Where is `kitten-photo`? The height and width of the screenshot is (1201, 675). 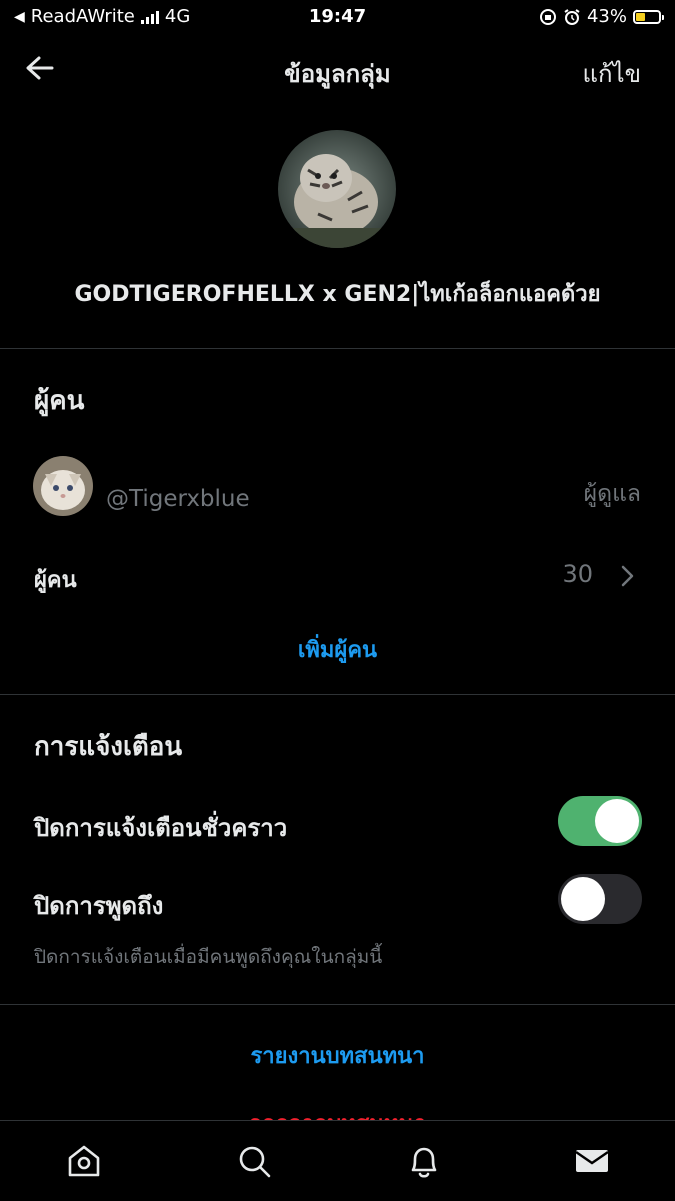
kitten-photo is located at coordinates (63, 486).